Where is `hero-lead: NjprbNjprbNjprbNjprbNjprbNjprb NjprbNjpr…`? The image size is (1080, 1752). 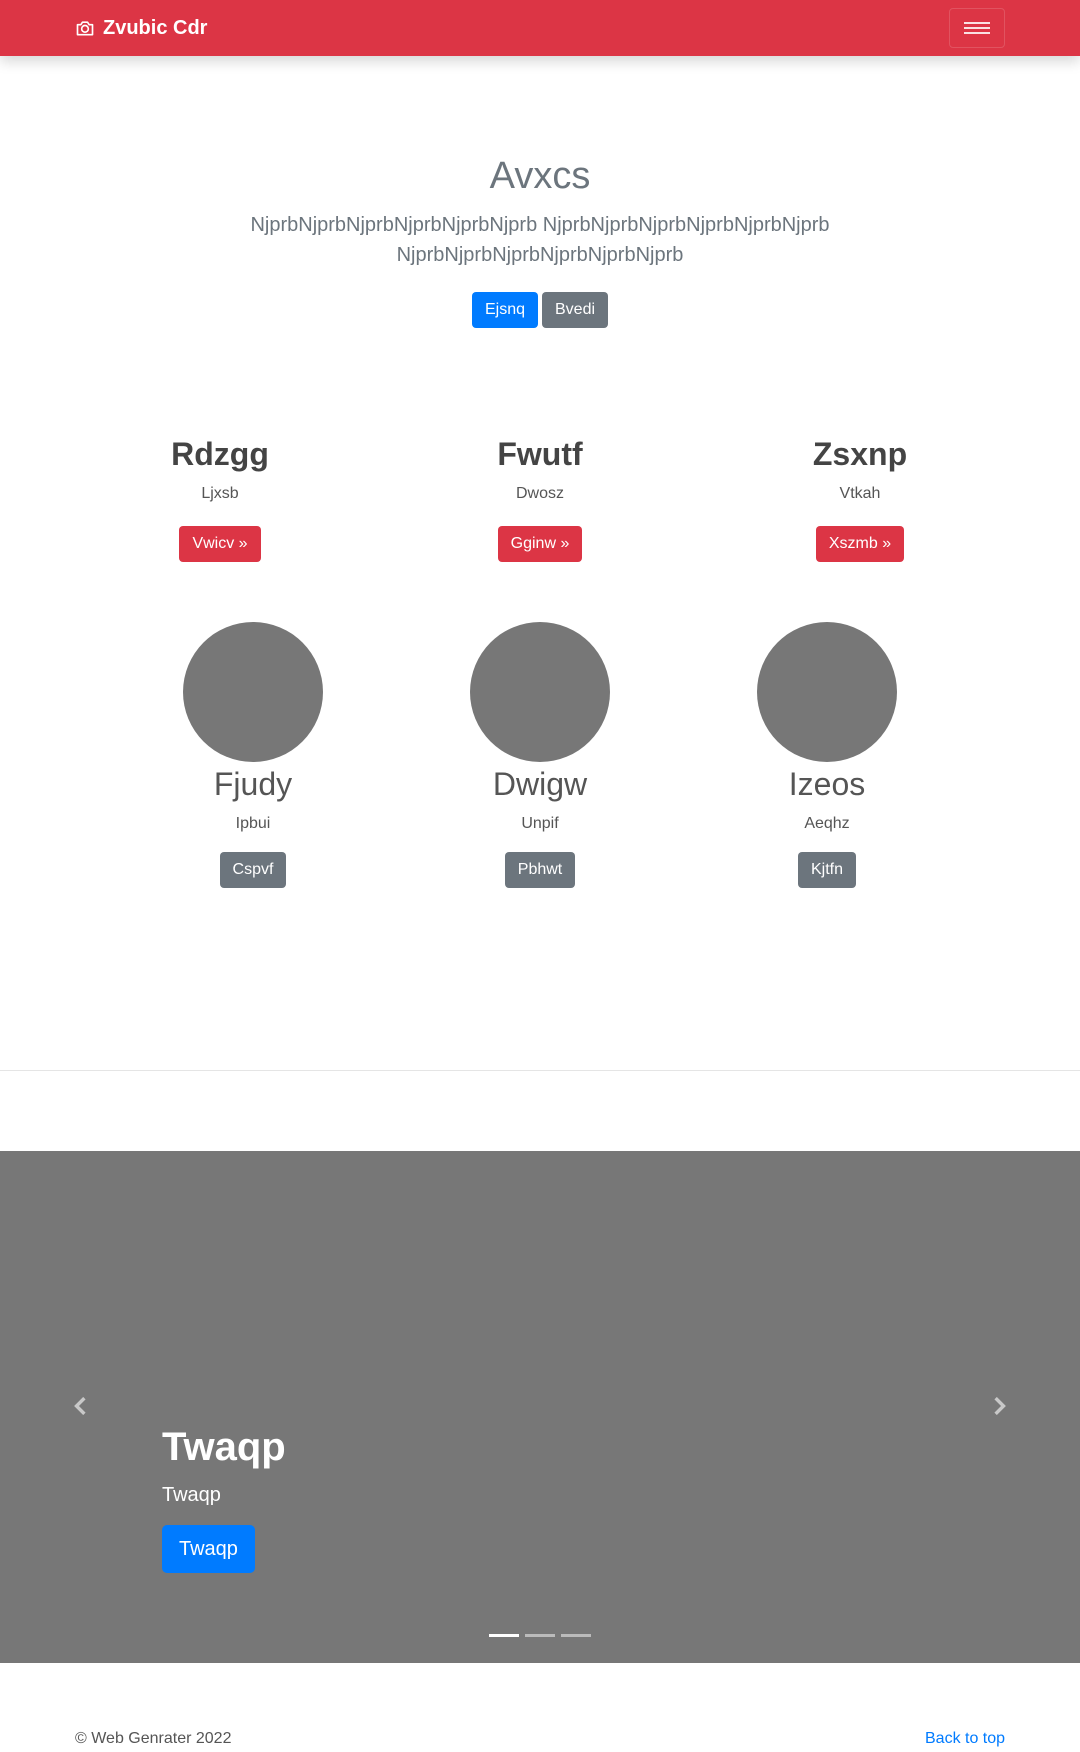
hero-lead: NjprbNjprbNjprbNjprbNjprbNjprb NjprbNjpr… is located at coordinates (540, 240).